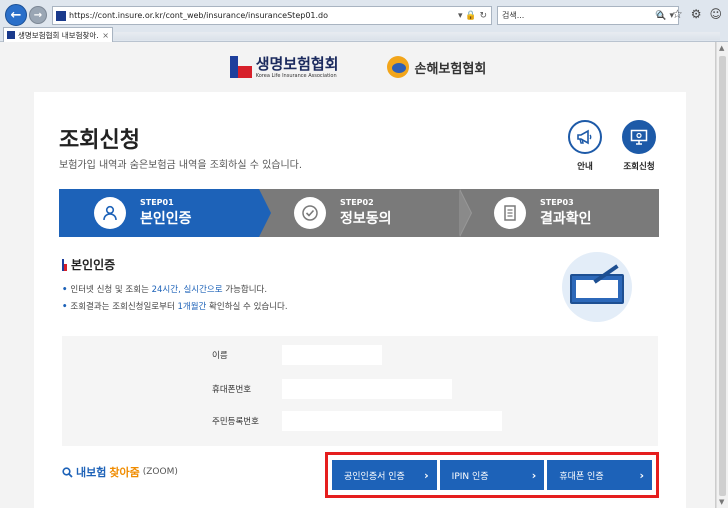  What do you see at coordinates (510, 213) in the screenshot?
I see `document-icon` at bounding box center [510, 213].